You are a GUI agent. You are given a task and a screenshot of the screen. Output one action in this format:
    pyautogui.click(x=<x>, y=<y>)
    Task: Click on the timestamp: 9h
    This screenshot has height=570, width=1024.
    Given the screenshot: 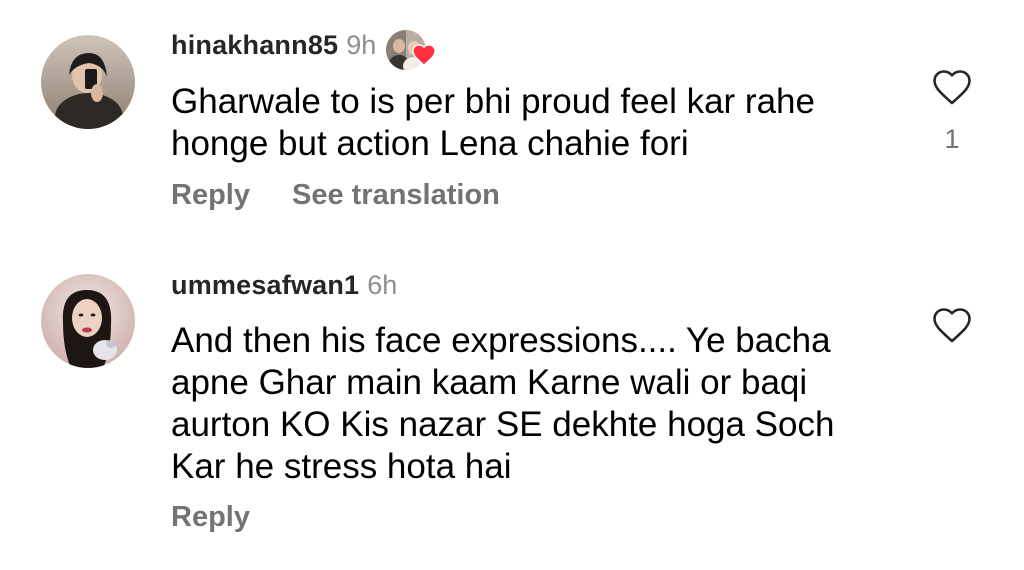 What is the action you would take?
    pyautogui.click(x=361, y=45)
    